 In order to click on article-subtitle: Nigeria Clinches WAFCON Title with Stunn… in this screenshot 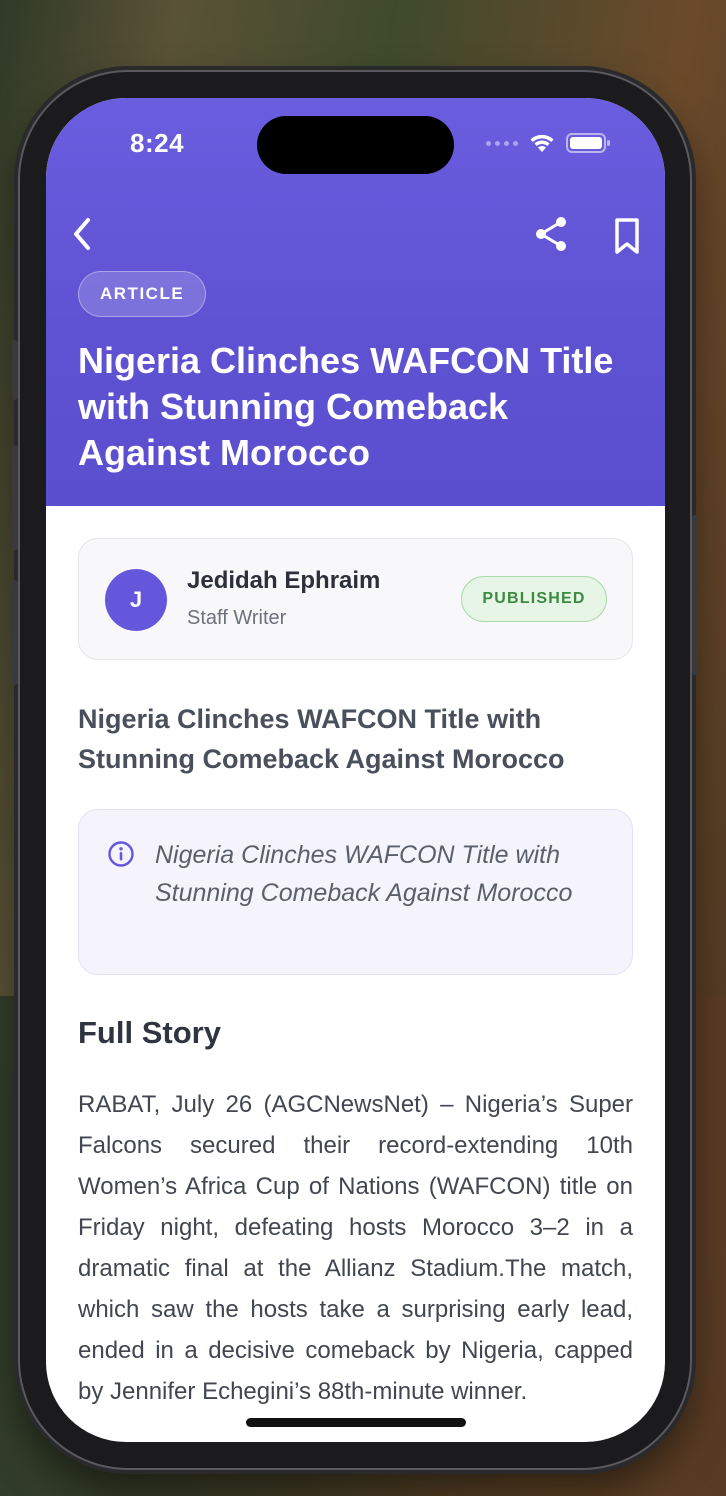, I will do `click(321, 739)`.